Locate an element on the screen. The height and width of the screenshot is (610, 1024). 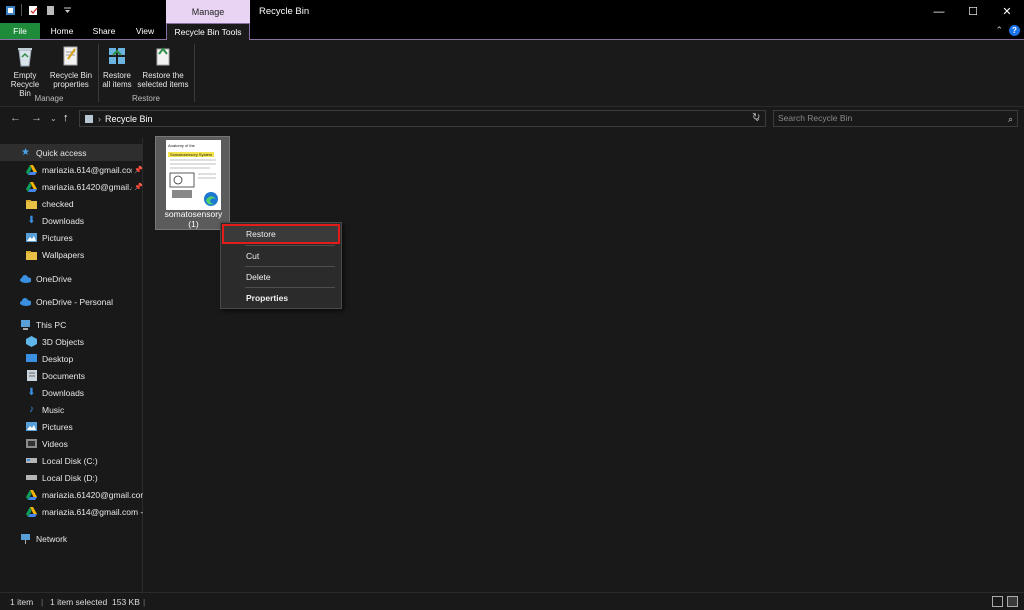
customize-toolbar-icon is located at coordinates (67, 10).